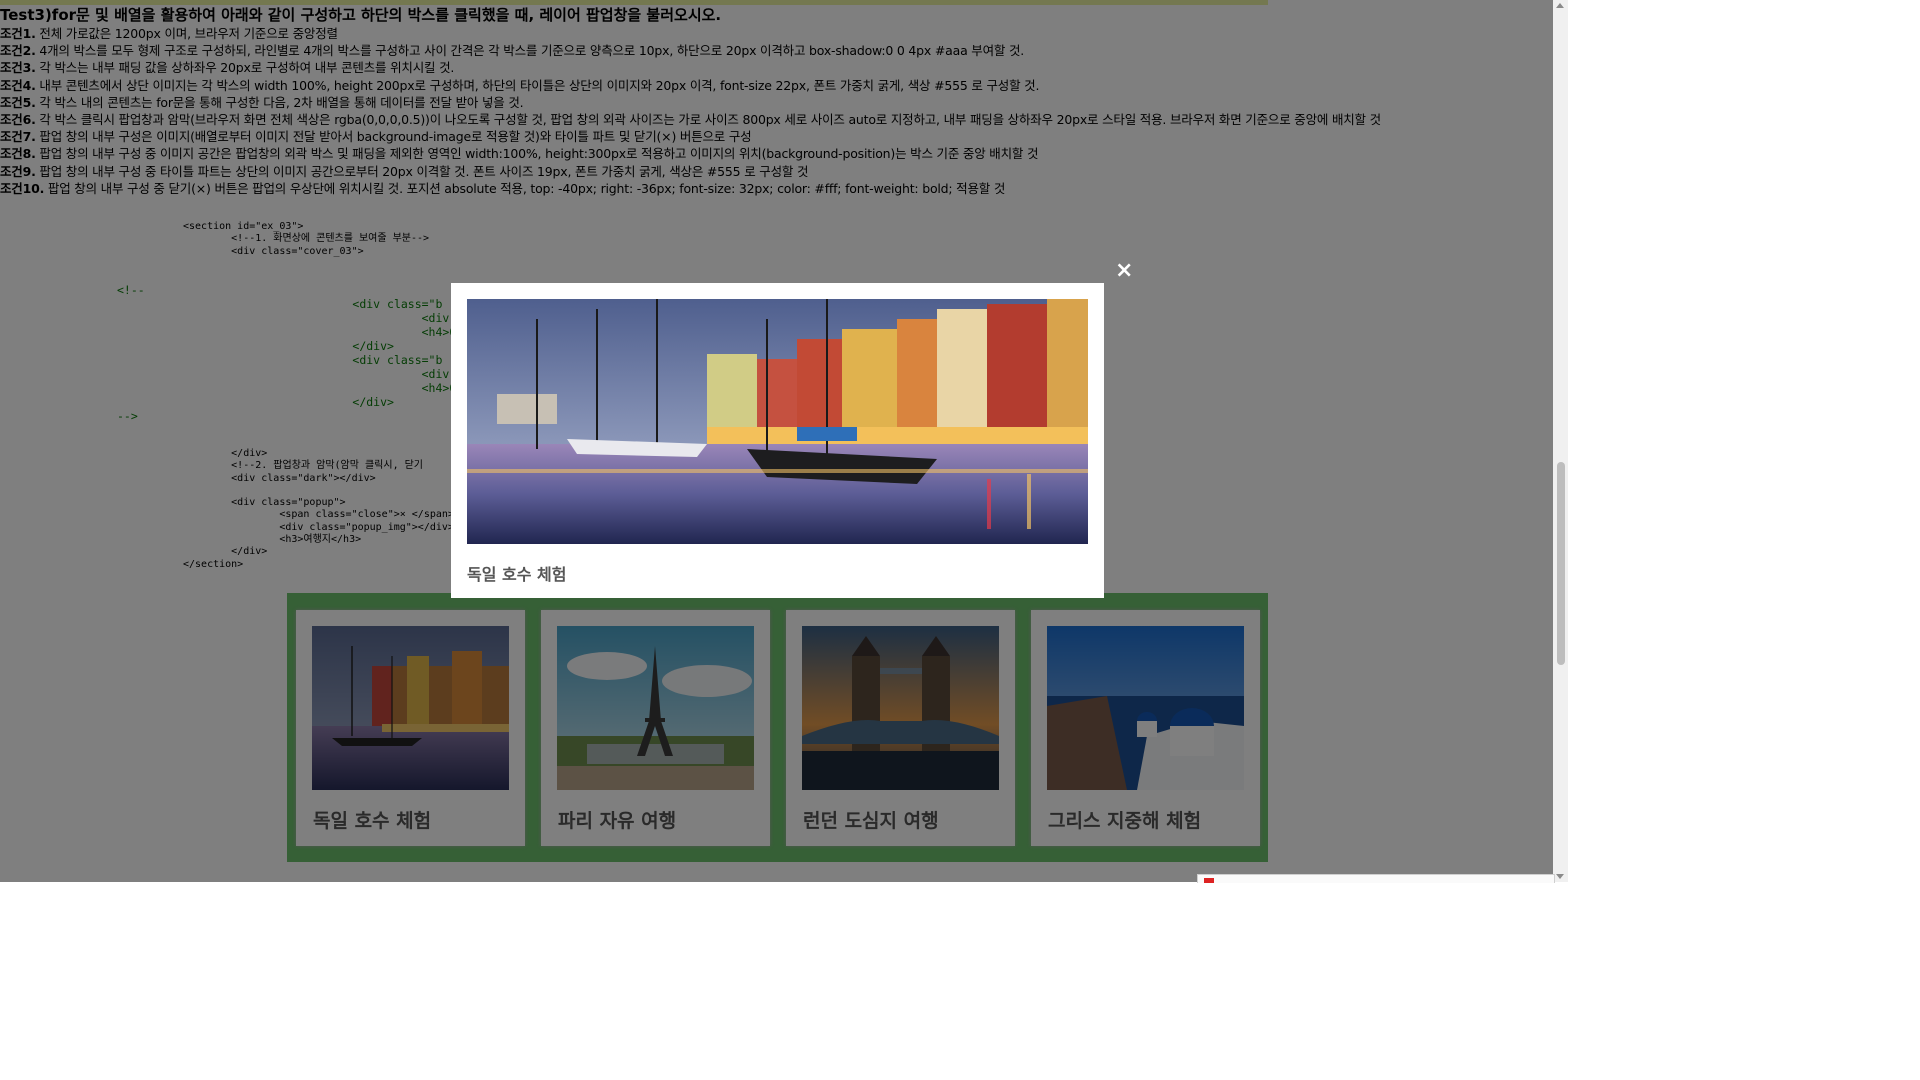 Image resolution: width=1920 pixels, height=1080 pixels. I want to click on scrollbar-thumb, so click(1561, 563).